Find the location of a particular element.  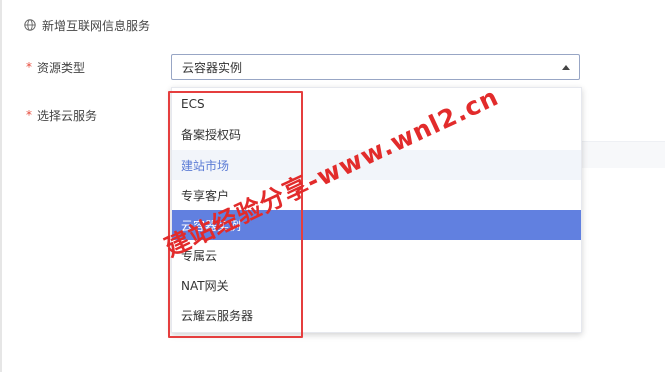

dropdown-option-ecs: ECS is located at coordinates (376, 104).